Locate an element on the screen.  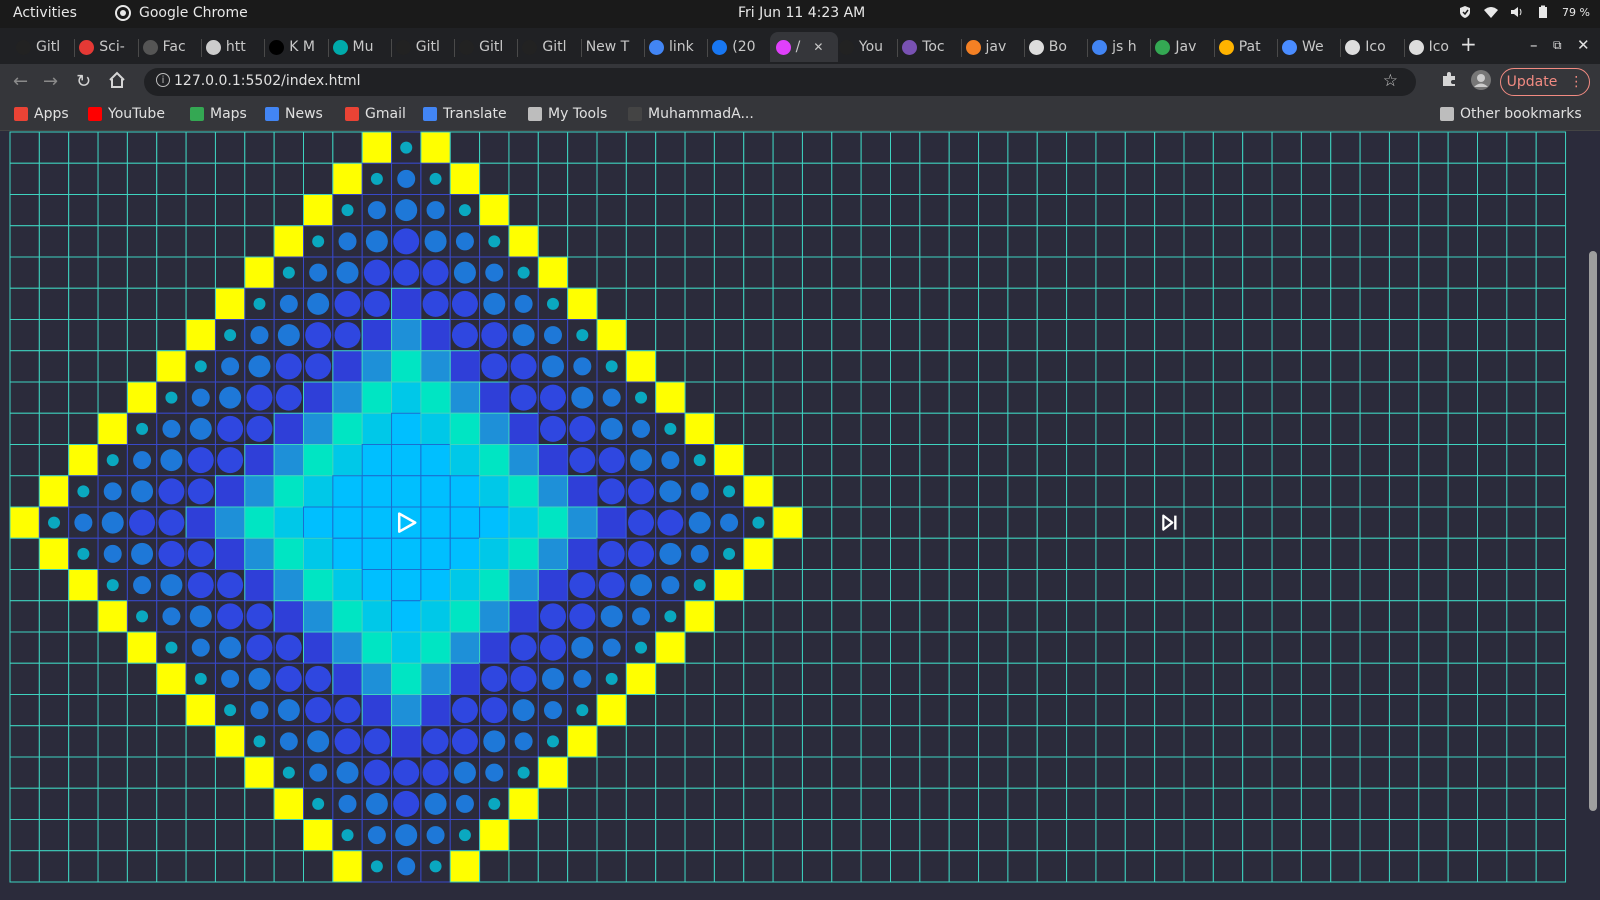
reload-button: ↻ is located at coordinates (83, 81).